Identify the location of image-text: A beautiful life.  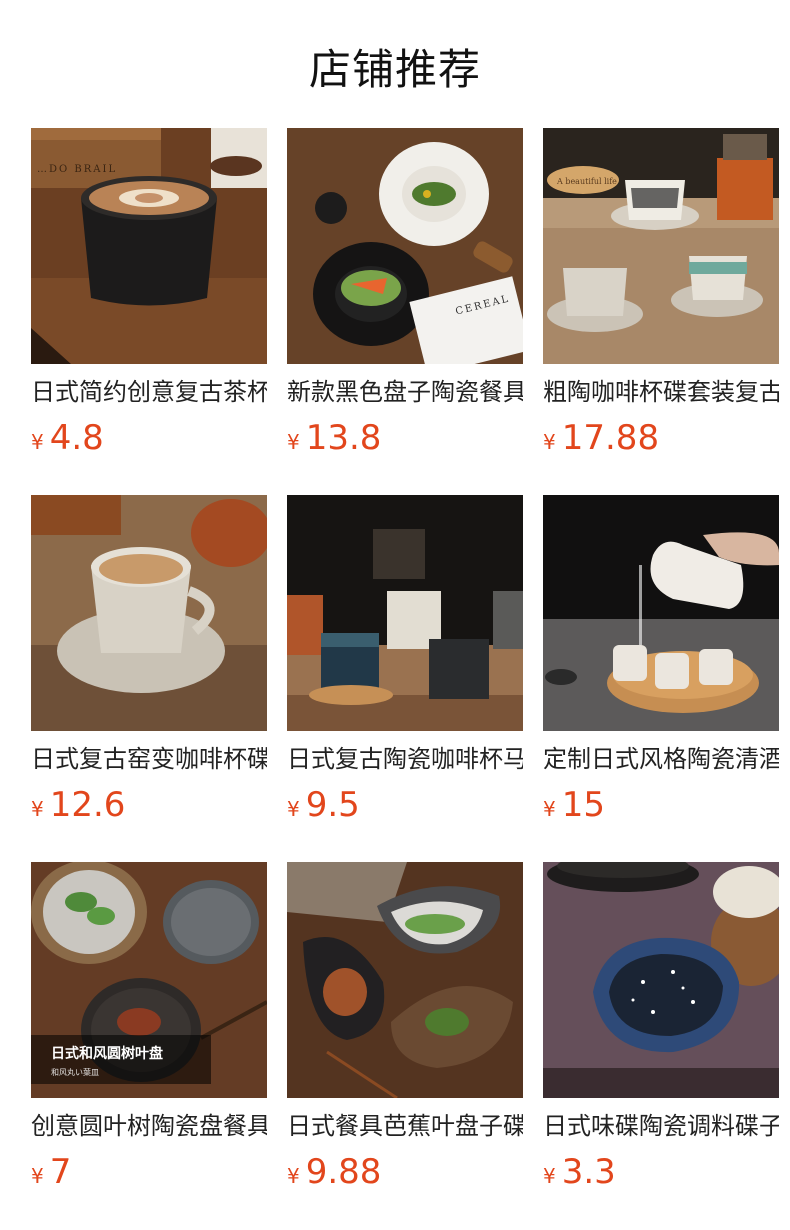
(587, 181).